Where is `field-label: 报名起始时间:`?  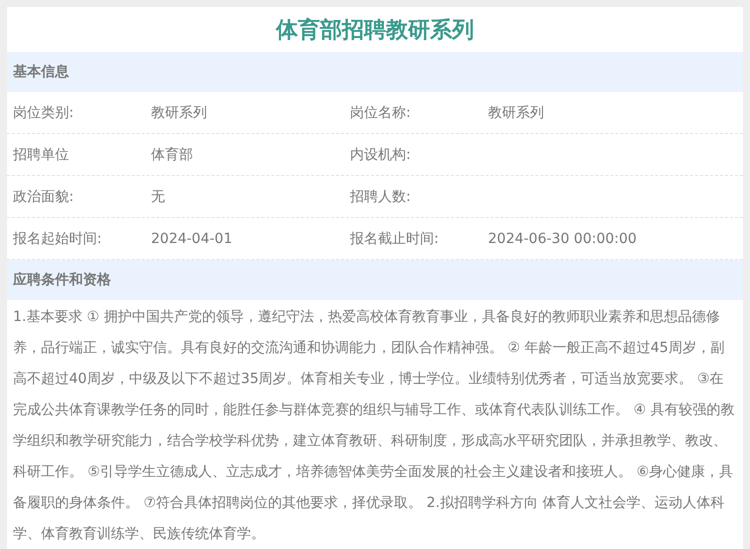
field-label: 报名起始时间: is located at coordinates (58, 239).